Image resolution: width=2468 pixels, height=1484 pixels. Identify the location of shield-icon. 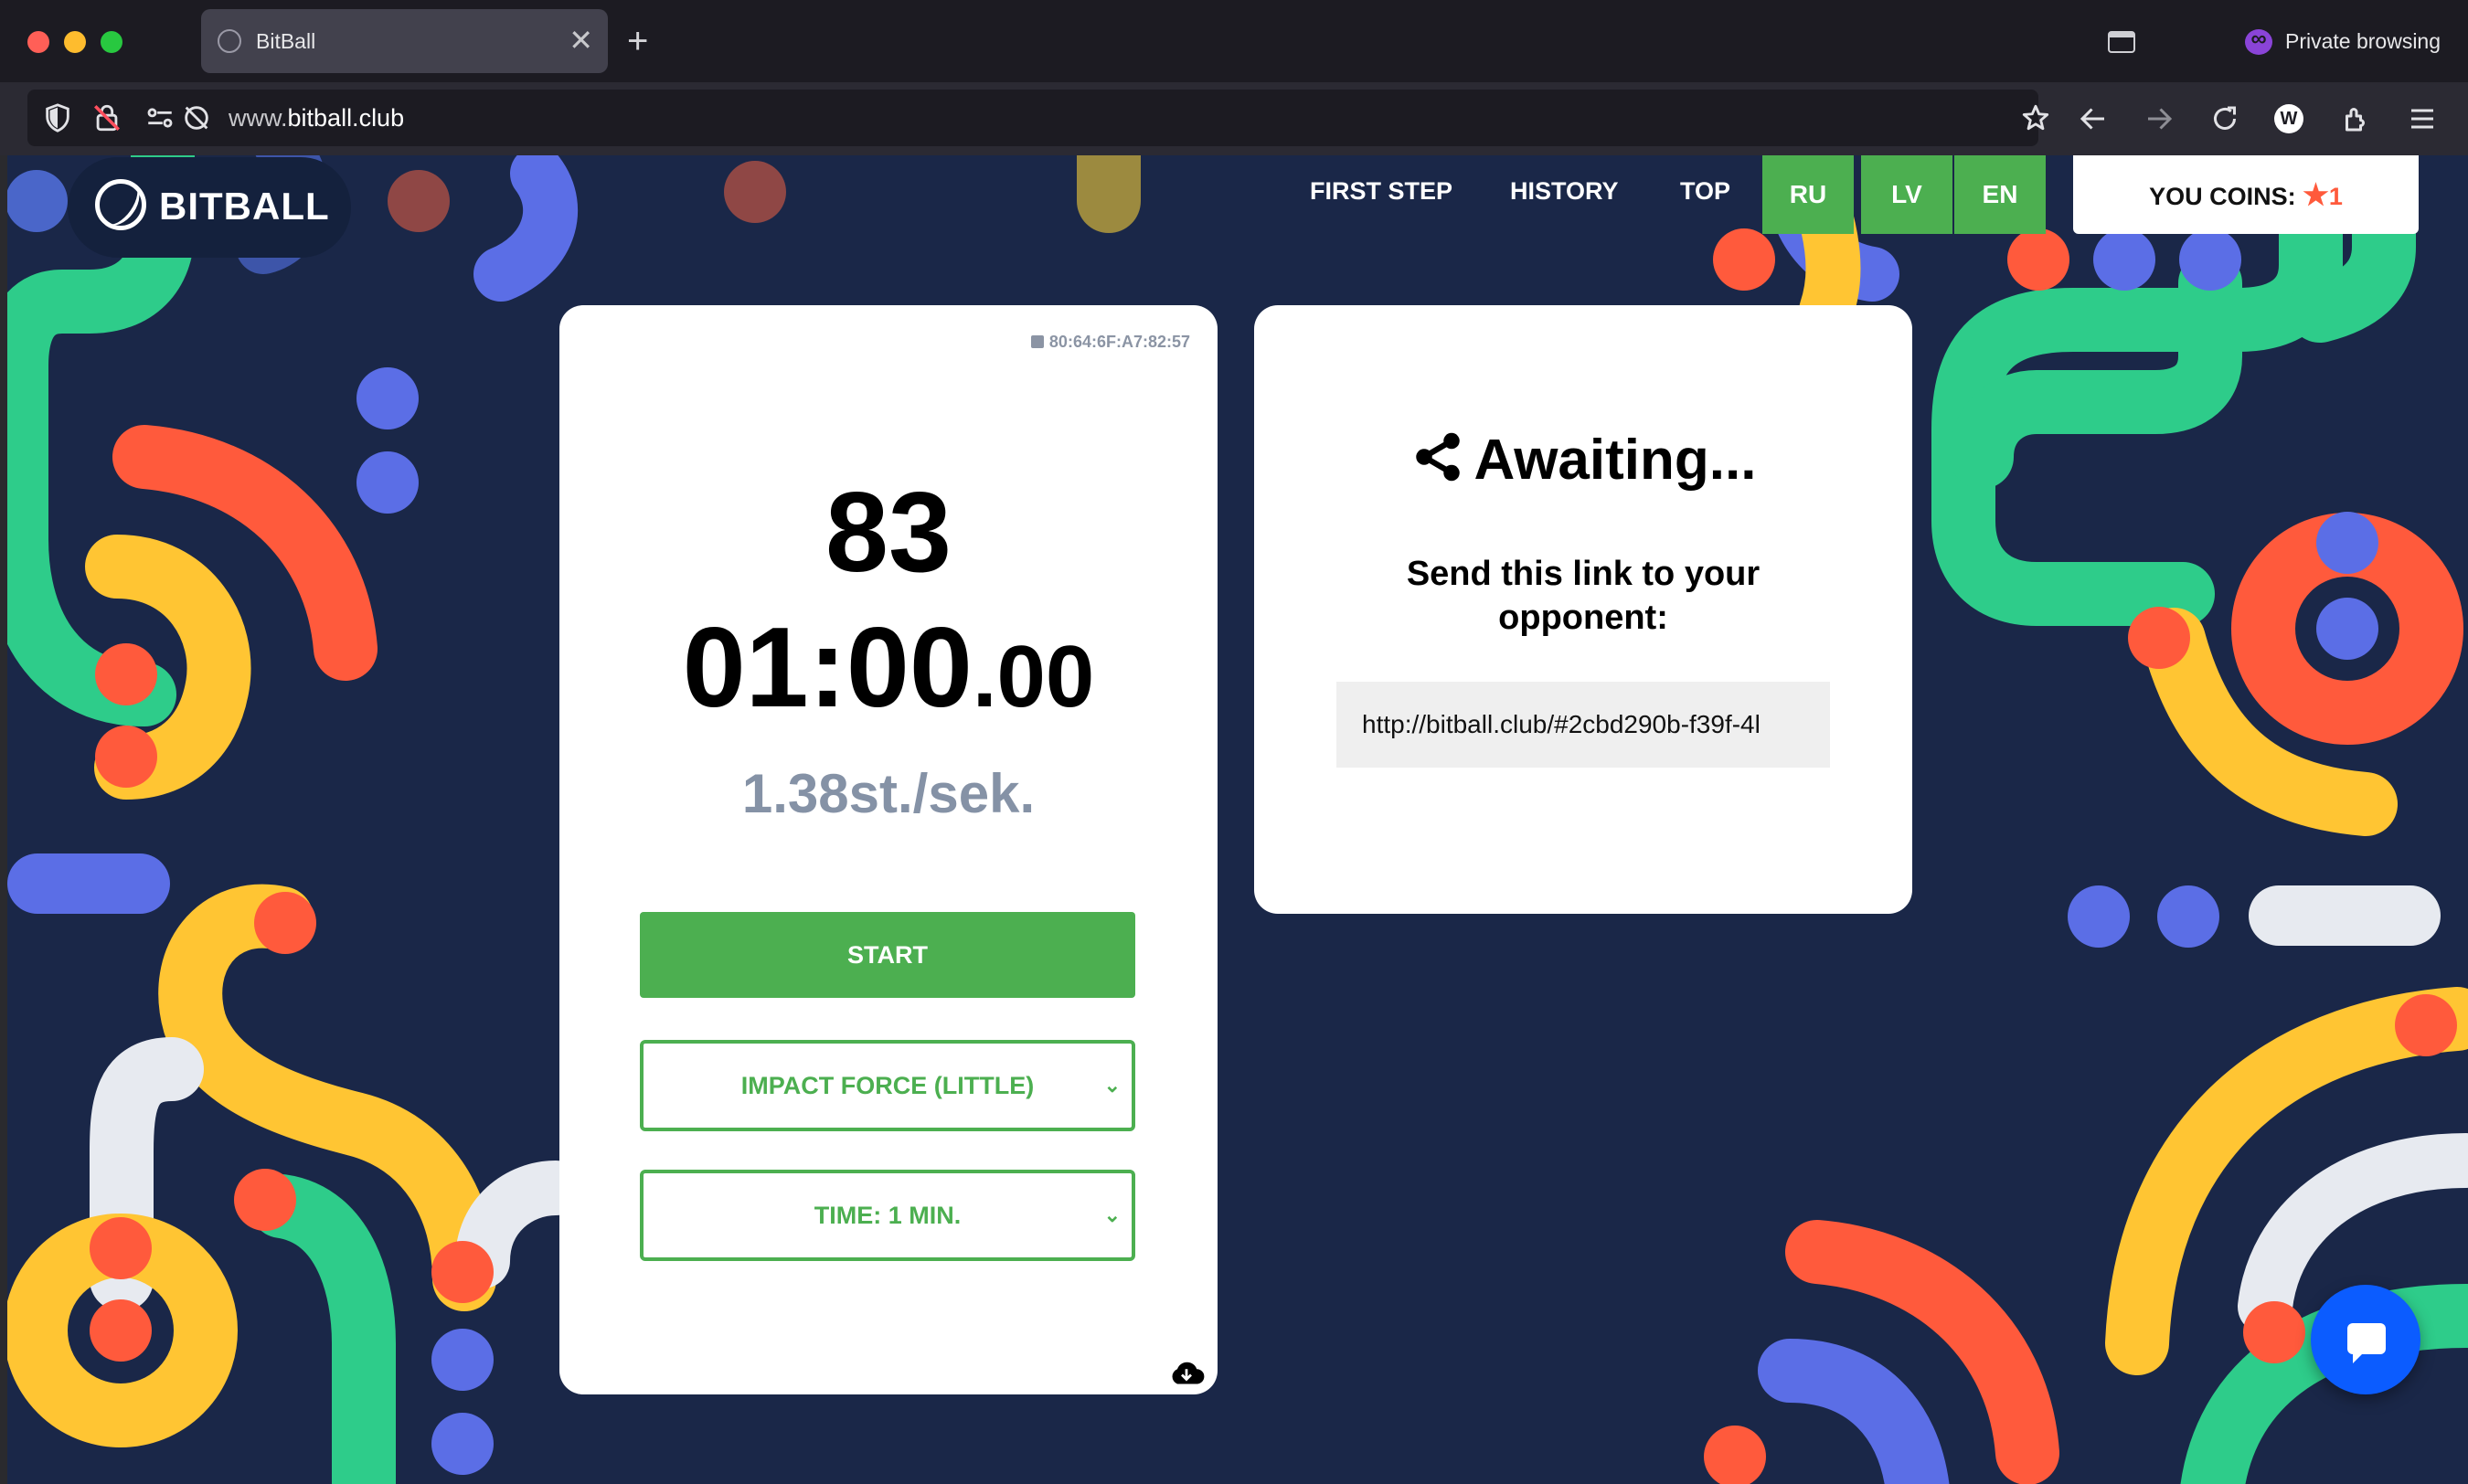
(57, 117).